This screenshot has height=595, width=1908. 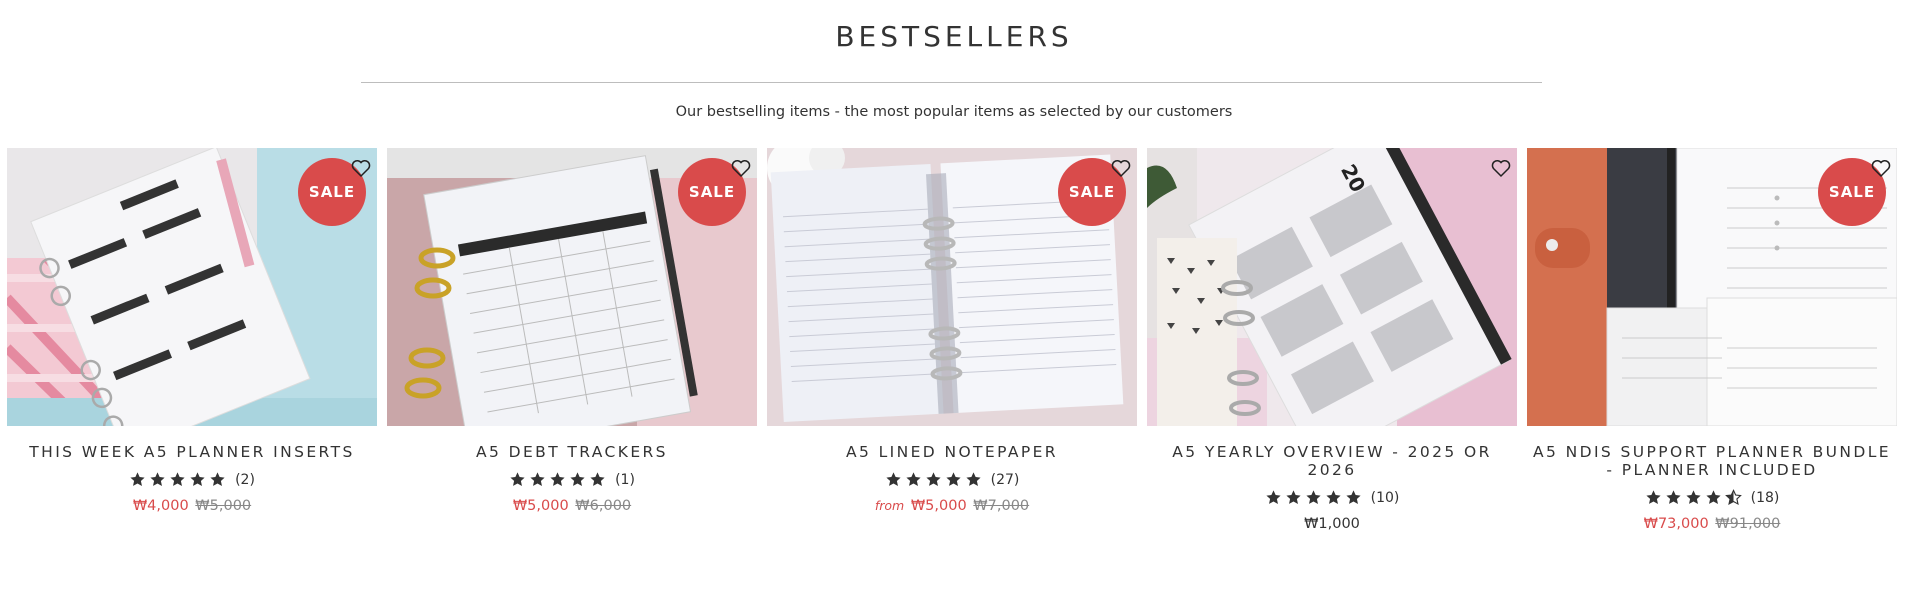 I want to click on half-star-icon, so click(x=1733, y=497).